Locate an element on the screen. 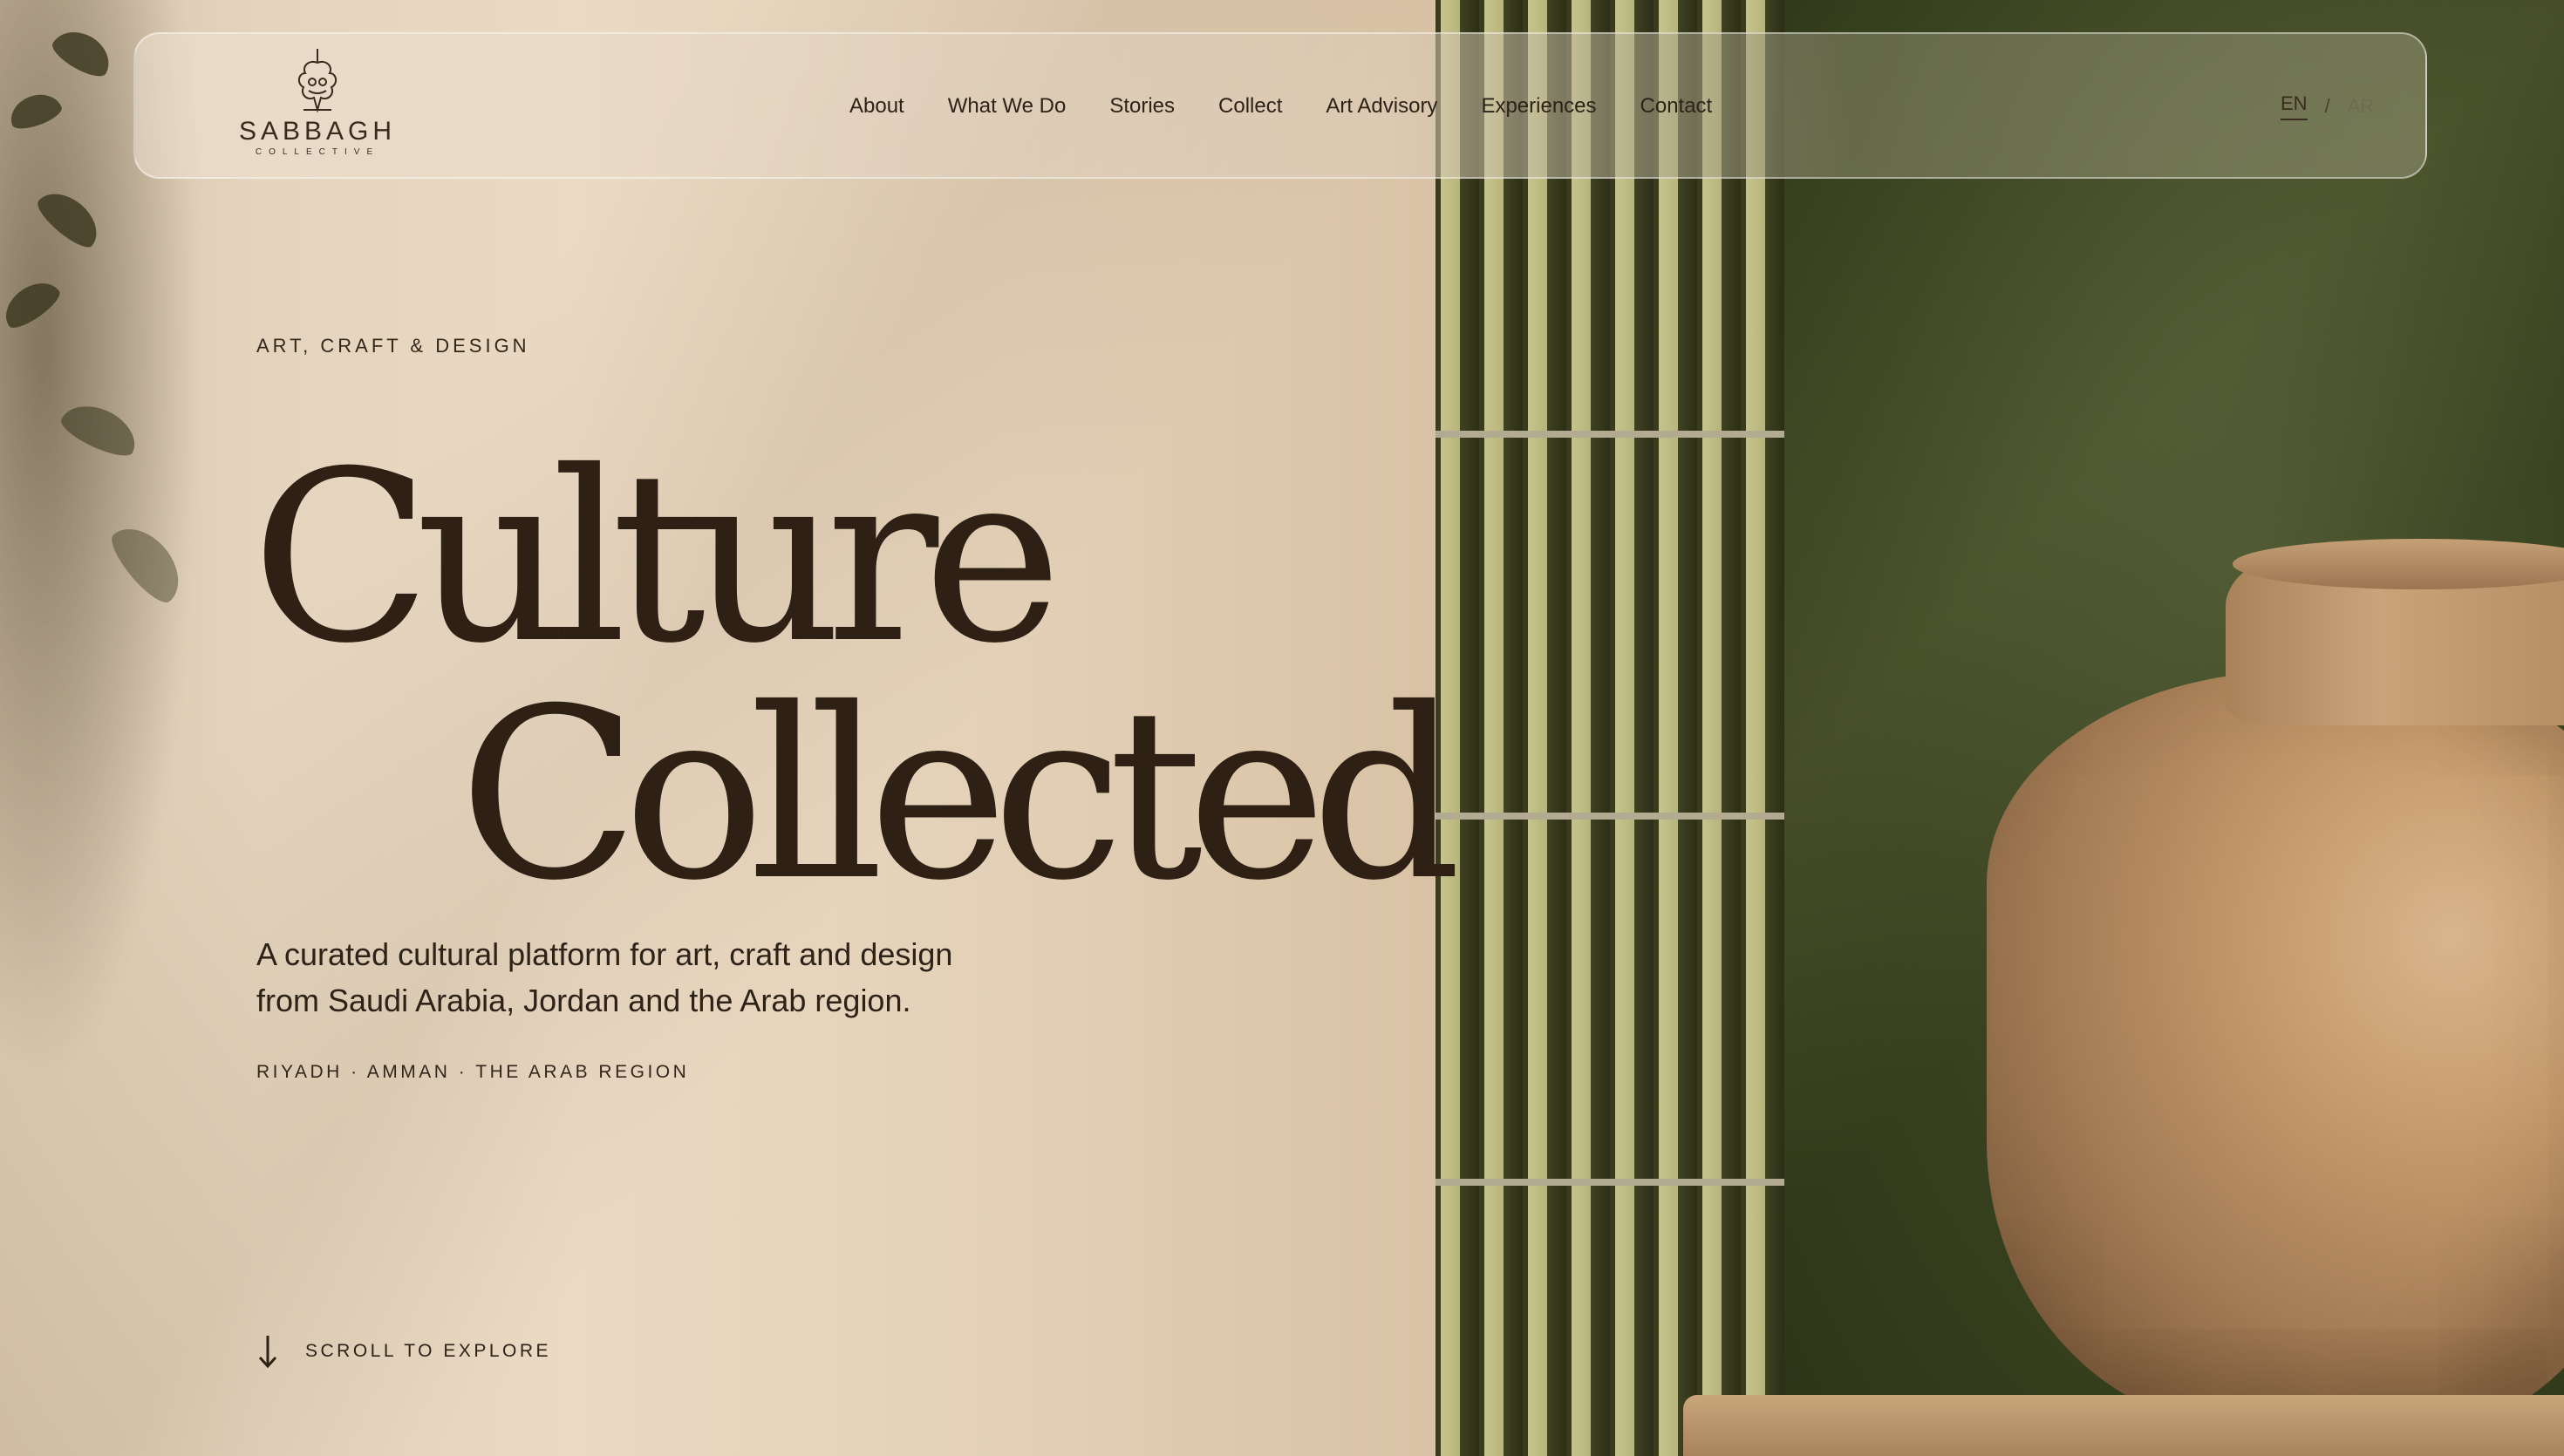 The image size is (2564, 1456). brand-subtitle: COLLECTIVE is located at coordinates (317, 152).